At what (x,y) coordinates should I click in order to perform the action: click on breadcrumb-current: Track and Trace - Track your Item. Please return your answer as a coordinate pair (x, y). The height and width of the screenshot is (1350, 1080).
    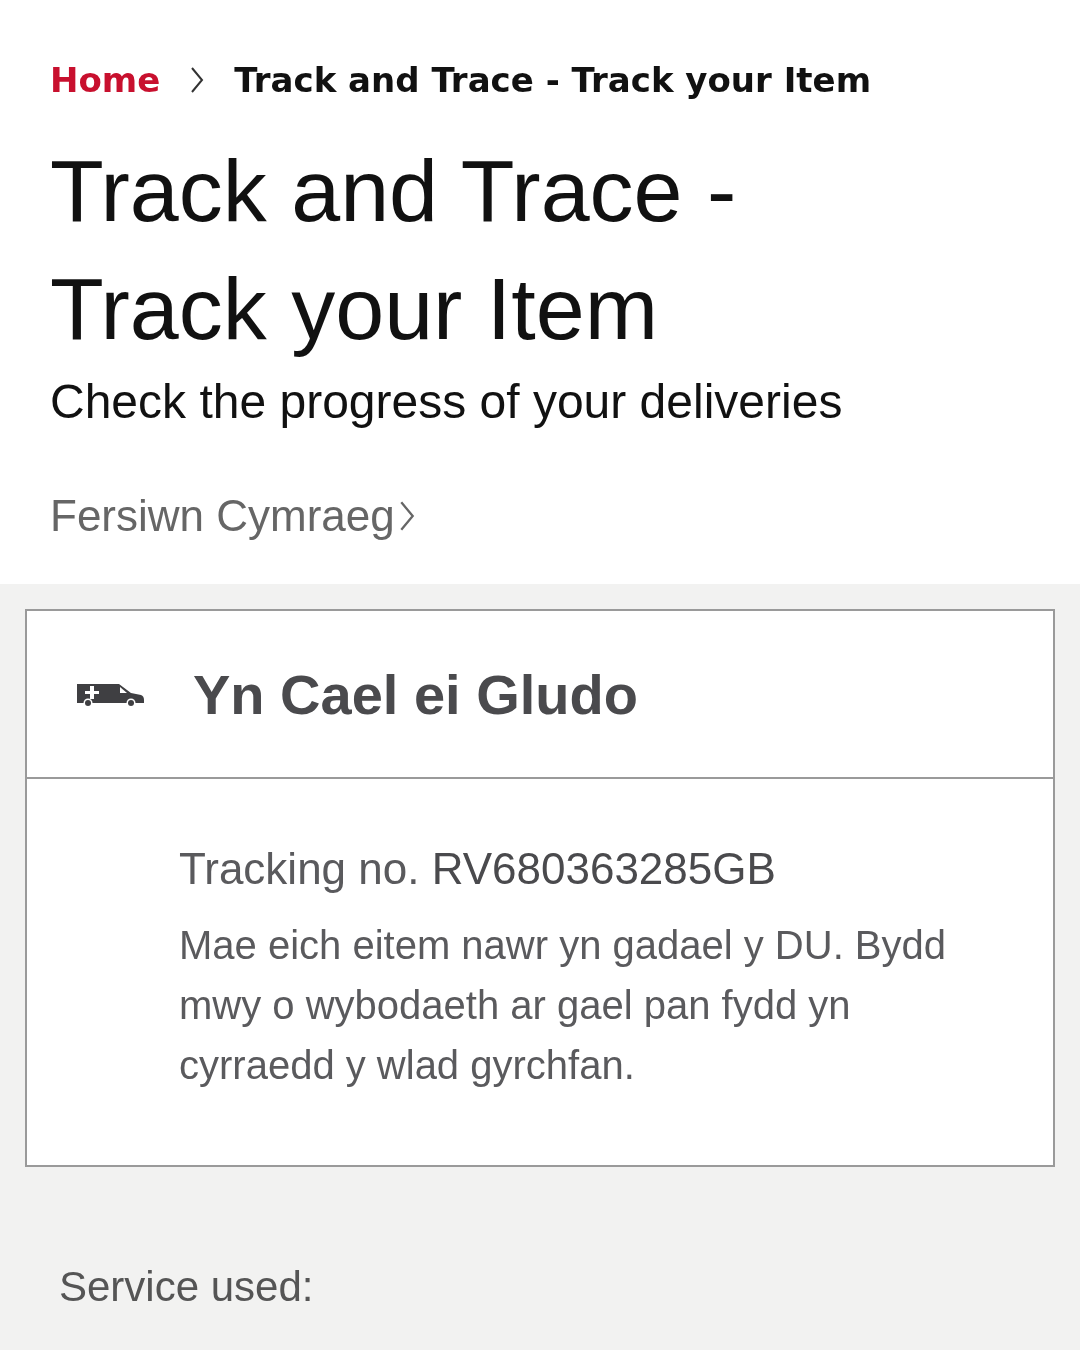
    Looking at the image, I should click on (553, 80).